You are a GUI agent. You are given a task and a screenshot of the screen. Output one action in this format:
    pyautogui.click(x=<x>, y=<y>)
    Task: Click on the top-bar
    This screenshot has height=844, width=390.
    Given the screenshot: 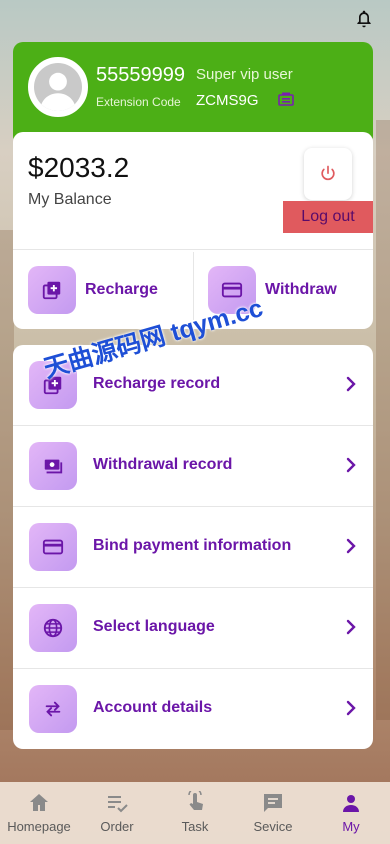 What is the action you would take?
    pyautogui.click(x=195, y=20)
    